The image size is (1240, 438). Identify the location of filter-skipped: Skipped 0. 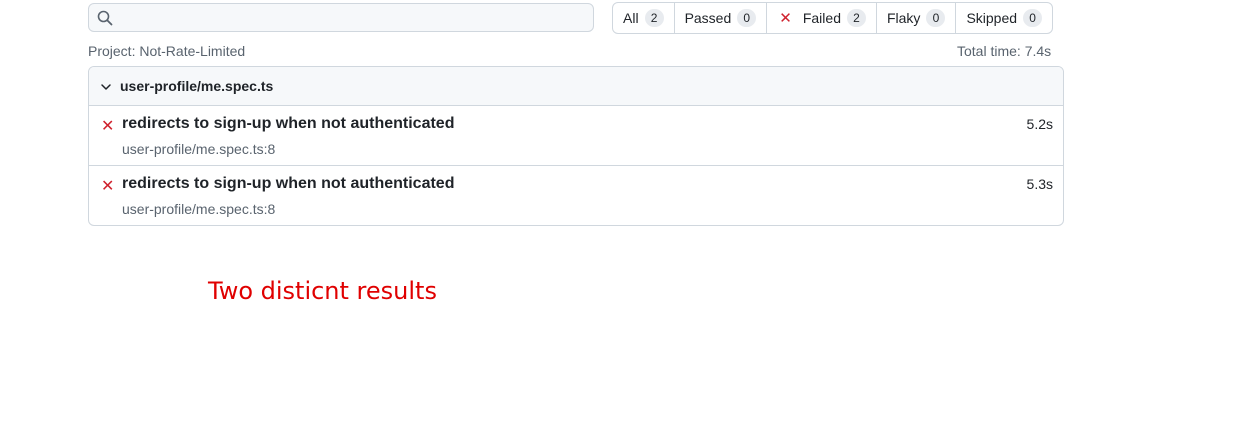
(1004, 18).